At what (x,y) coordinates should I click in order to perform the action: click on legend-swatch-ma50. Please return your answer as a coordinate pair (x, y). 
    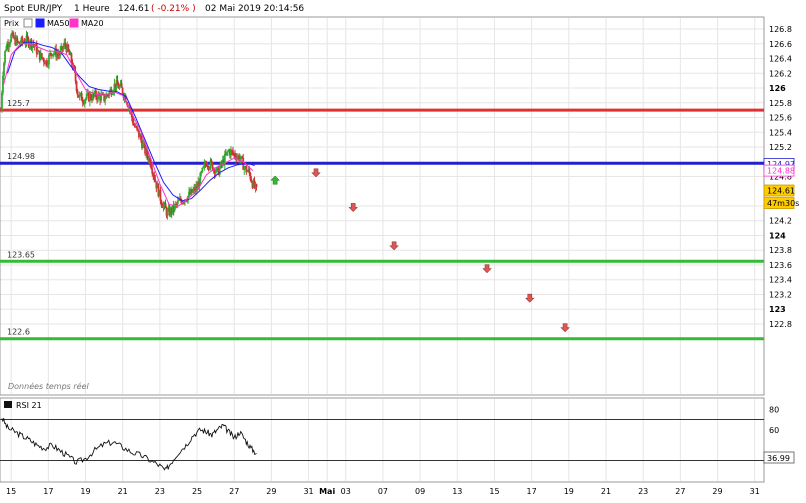
    Looking at the image, I should click on (40, 23).